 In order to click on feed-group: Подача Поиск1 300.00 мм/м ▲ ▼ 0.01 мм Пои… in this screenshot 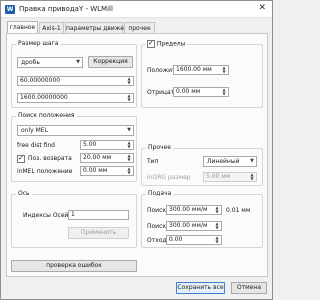, I will do `click(202, 219)`.